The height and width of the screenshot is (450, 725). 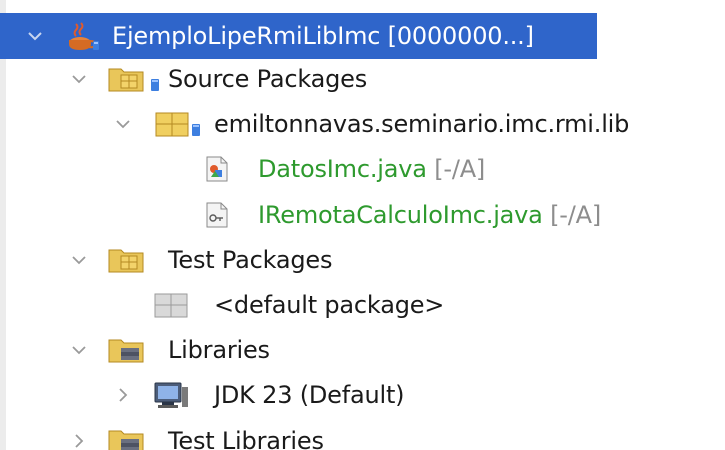 What do you see at coordinates (217, 215) in the screenshot?
I see `java-interface-icon` at bounding box center [217, 215].